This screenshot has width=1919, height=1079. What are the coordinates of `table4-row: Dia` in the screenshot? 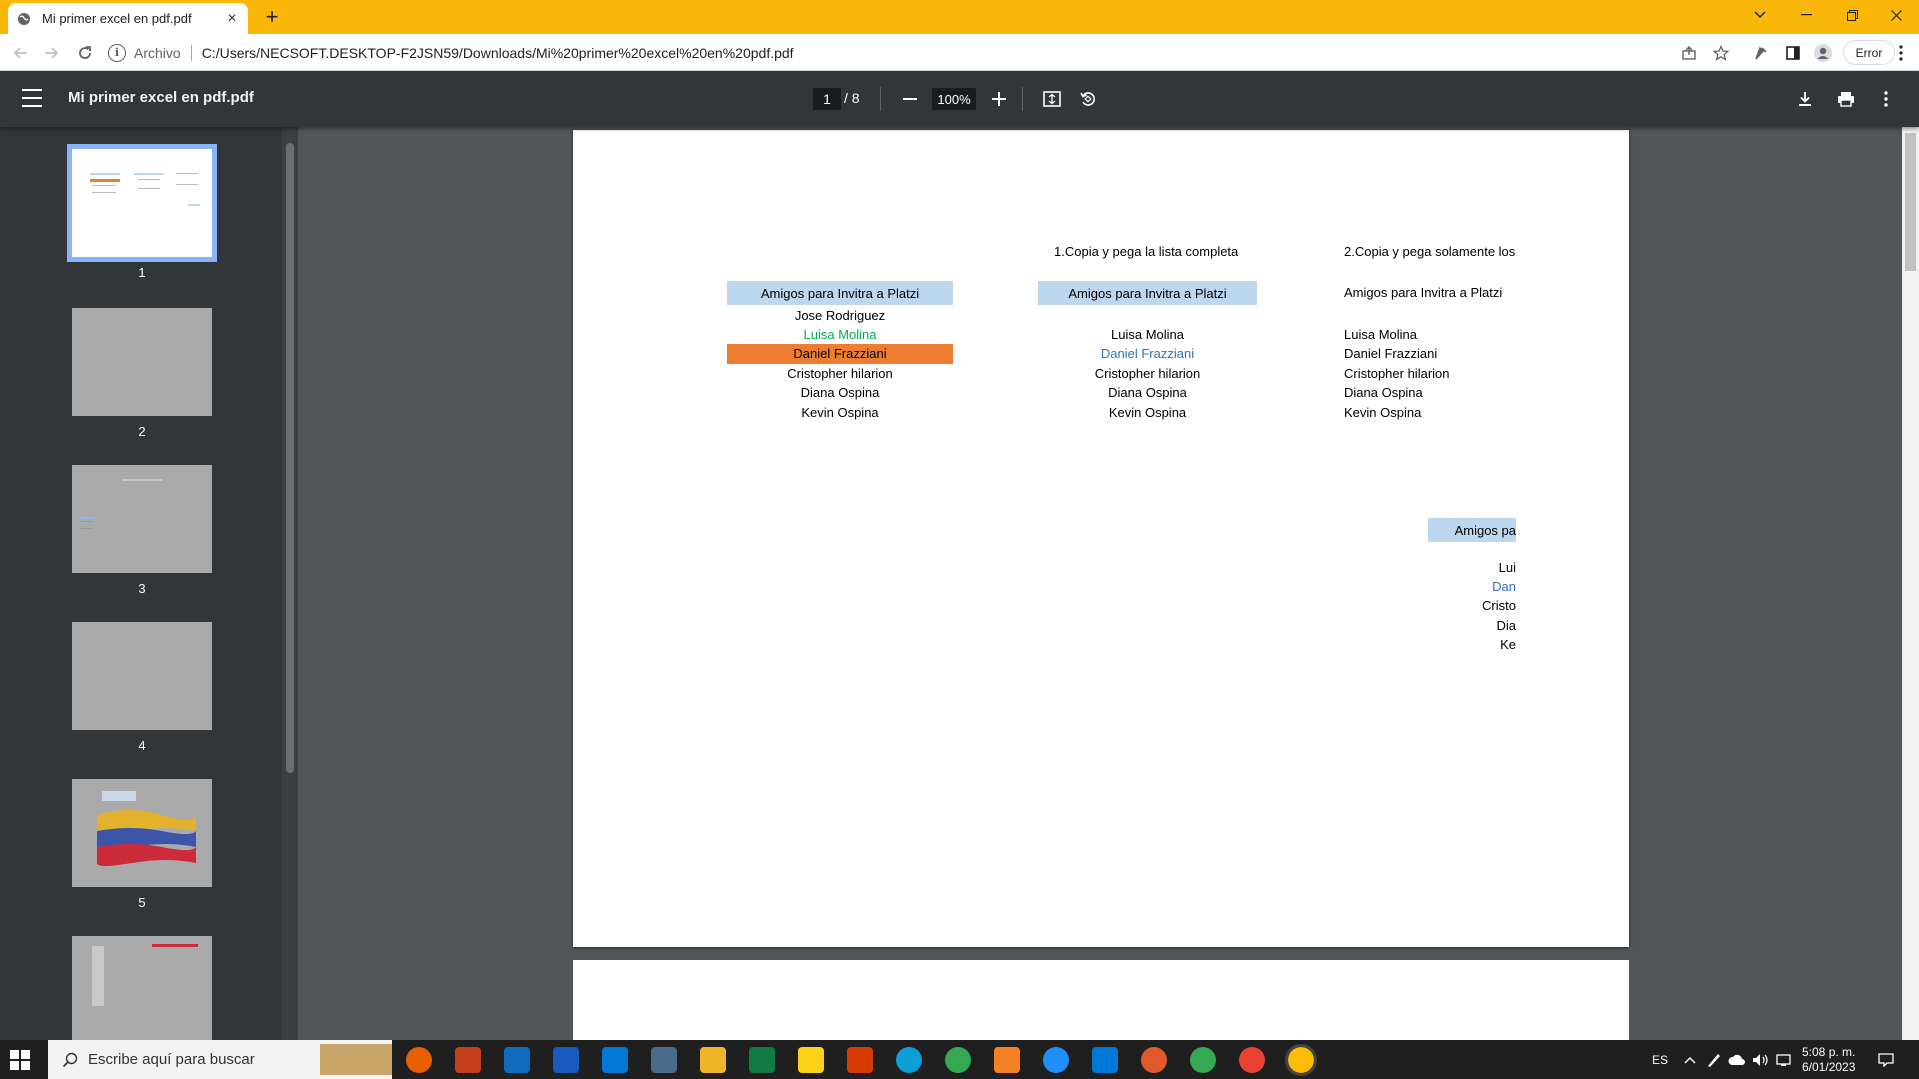 It's located at (1506, 625).